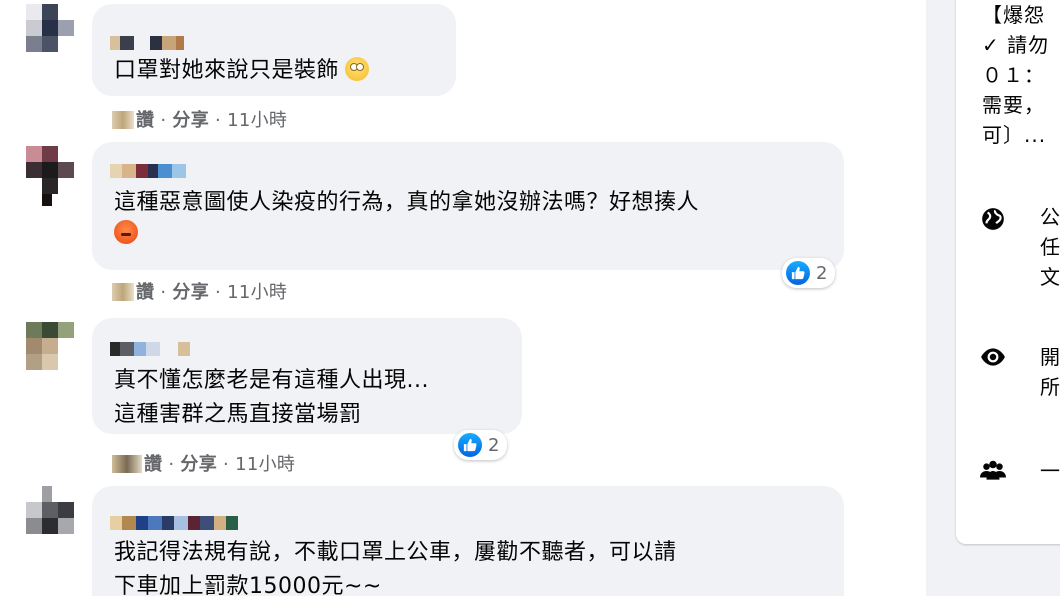 The width and height of the screenshot is (1060, 596). Describe the element at coordinates (274, 50) in the screenshot. I see `comment-bubble: 口罩對她來說只是裝飾` at that location.